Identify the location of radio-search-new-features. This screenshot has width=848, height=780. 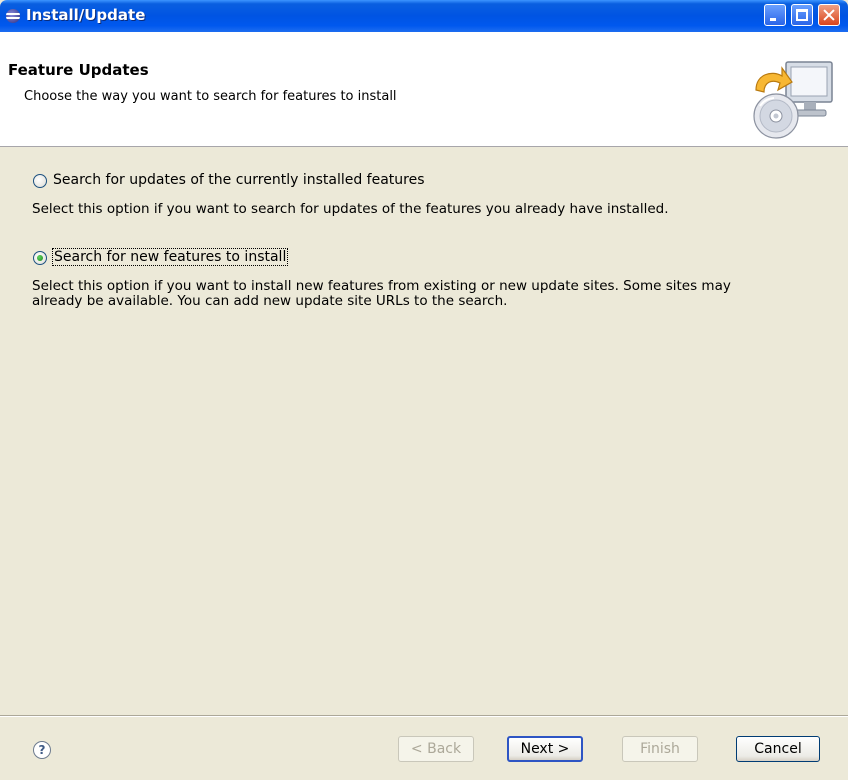
(40, 258).